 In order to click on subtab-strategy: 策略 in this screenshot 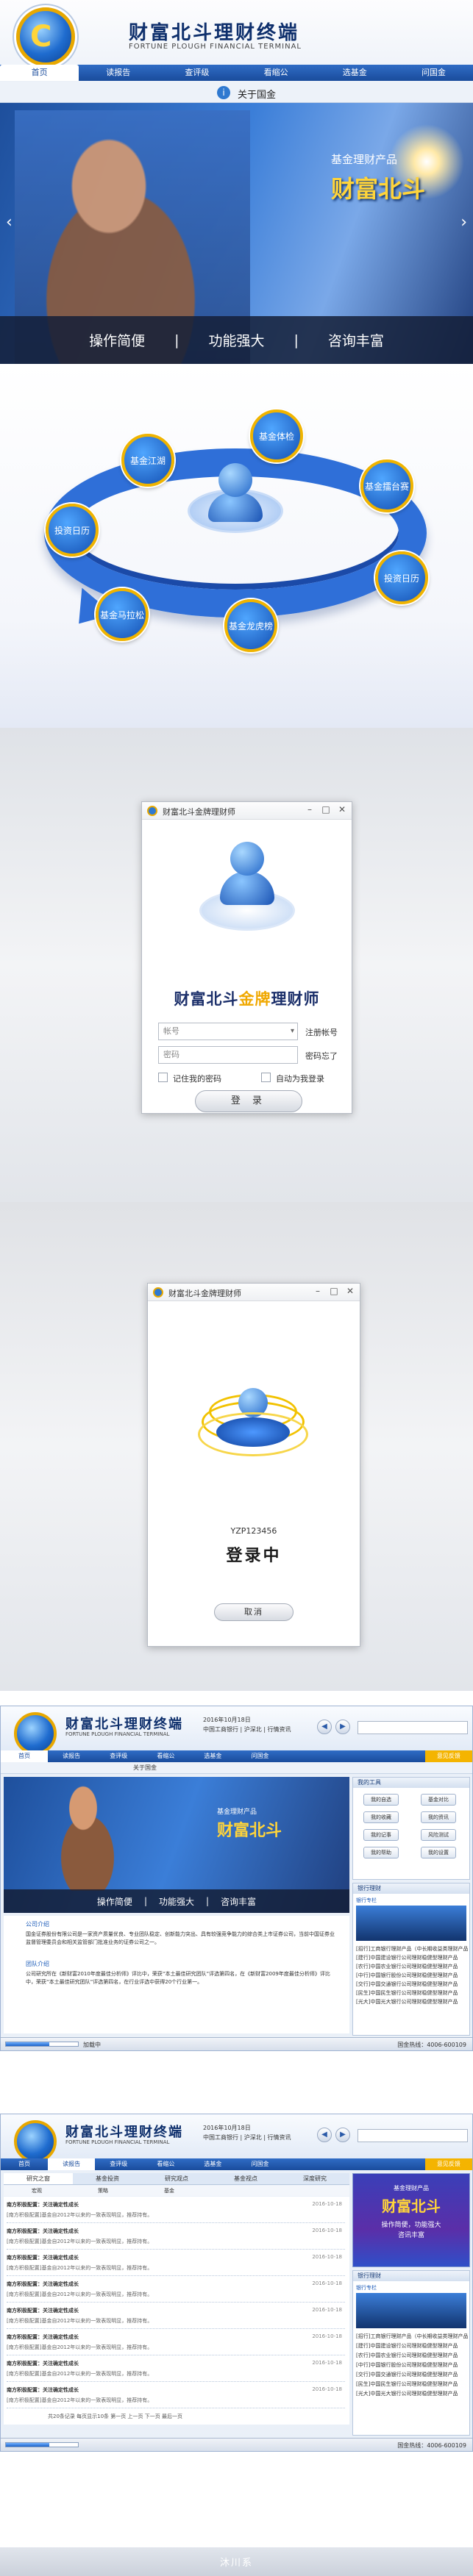, I will do `click(103, 2191)`.